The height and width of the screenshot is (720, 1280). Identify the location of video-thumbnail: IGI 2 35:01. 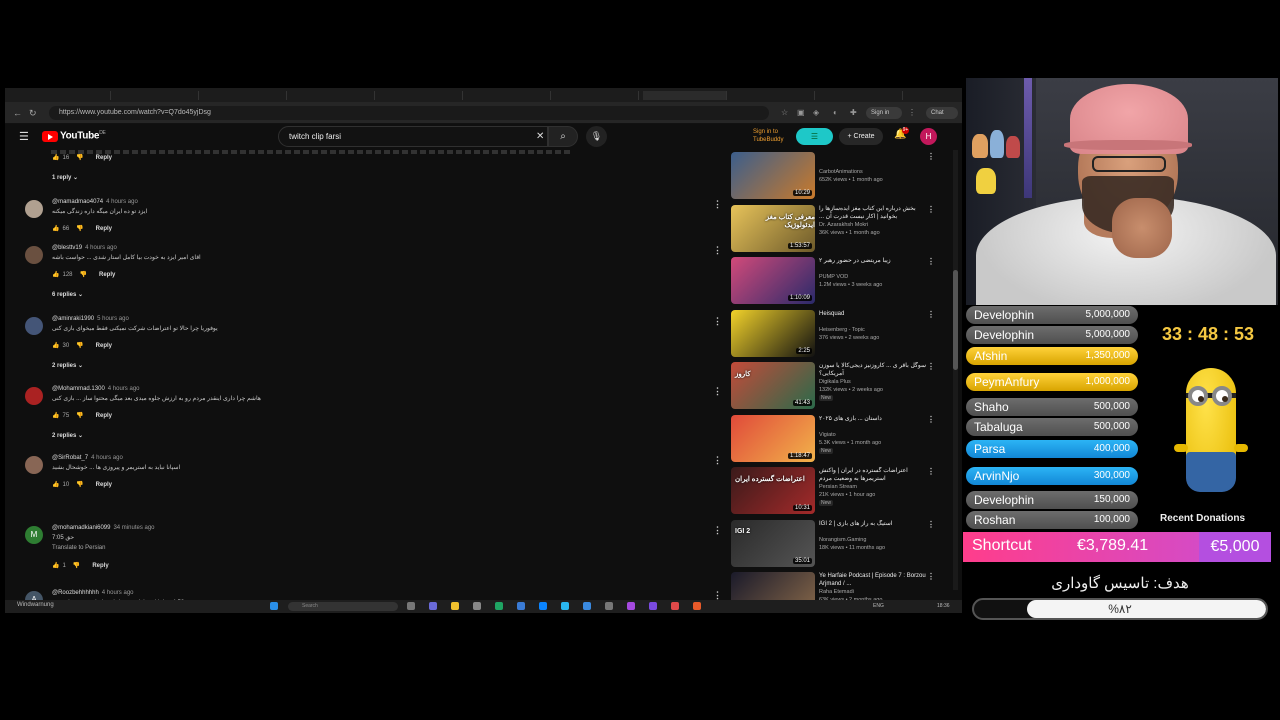
(773, 543).